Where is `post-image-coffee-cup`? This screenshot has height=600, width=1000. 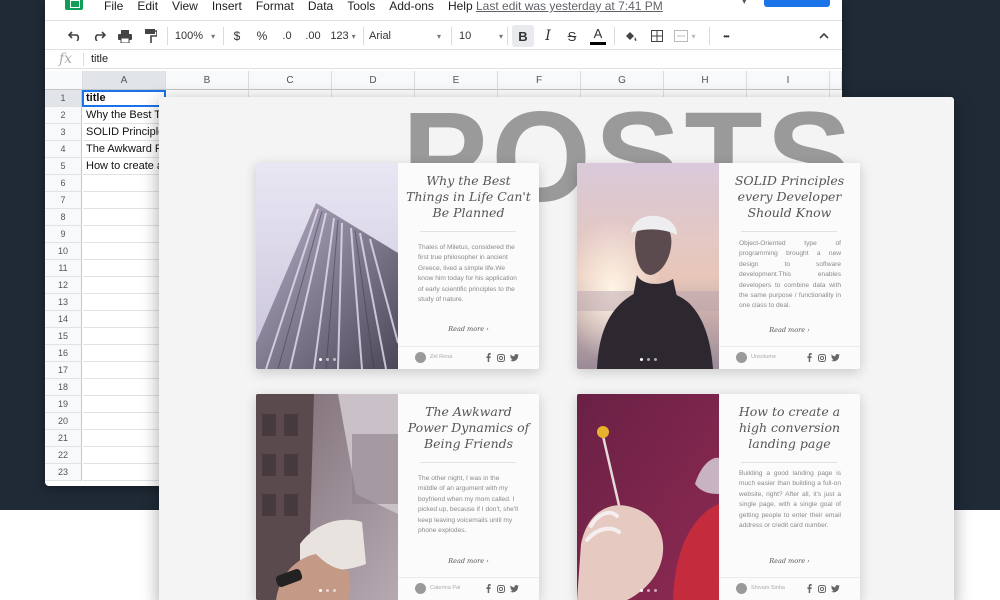
post-image-coffee-cup is located at coordinates (327, 497).